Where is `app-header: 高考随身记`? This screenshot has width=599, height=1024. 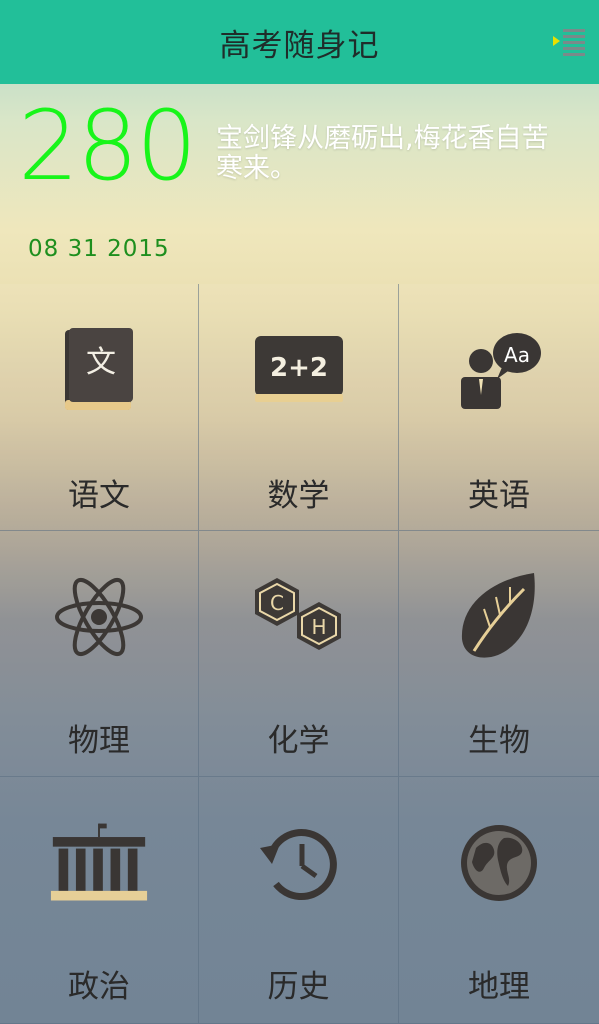 app-header: 高考随身记 is located at coordinates (299, 42).